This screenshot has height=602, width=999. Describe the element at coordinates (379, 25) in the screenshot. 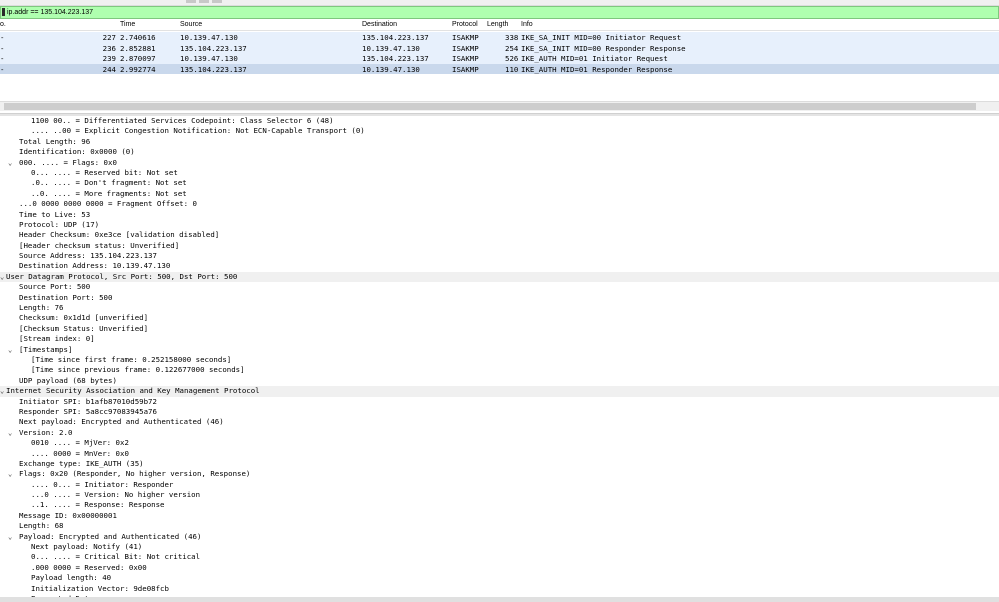

I see `column-header-destination: Destination` at that location.